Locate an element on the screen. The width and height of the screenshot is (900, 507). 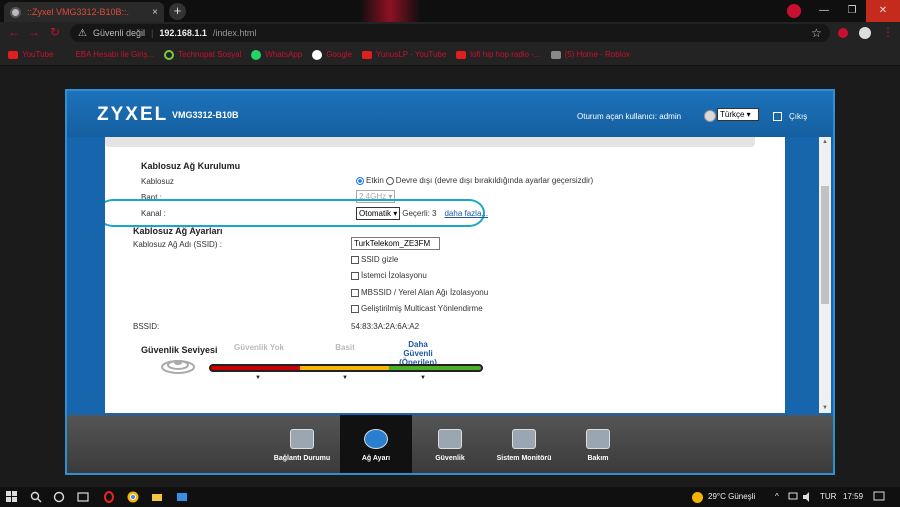
scroll-thumb is located at coordinates (825, 245).